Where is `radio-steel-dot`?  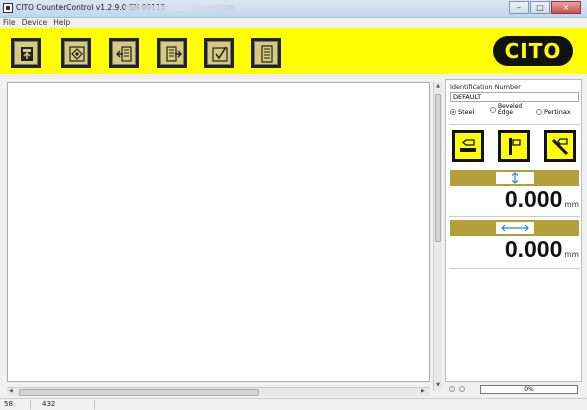 radio-steel-dot is located at coordinates (453, 112).